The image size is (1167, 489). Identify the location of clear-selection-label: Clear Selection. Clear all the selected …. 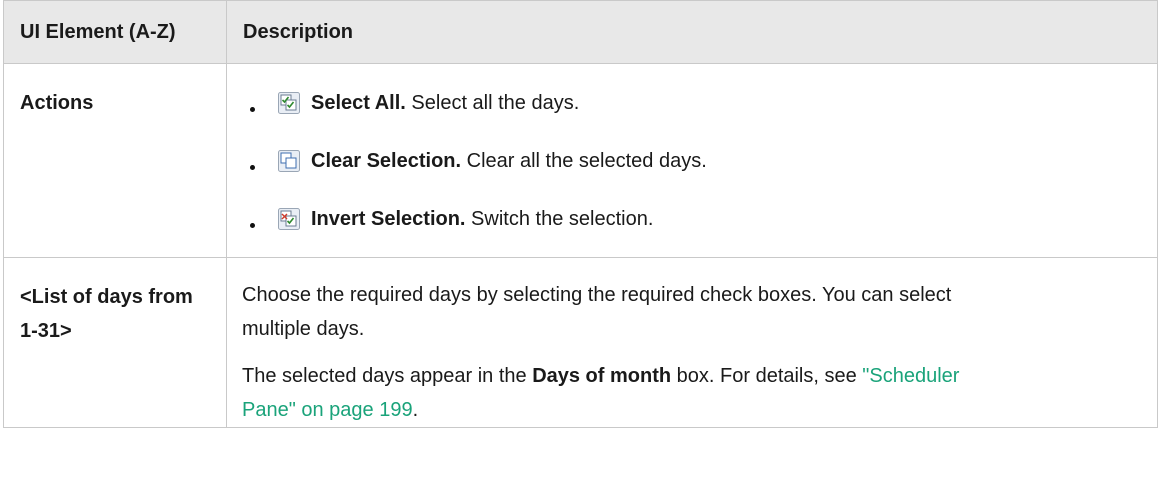
(509, 160).